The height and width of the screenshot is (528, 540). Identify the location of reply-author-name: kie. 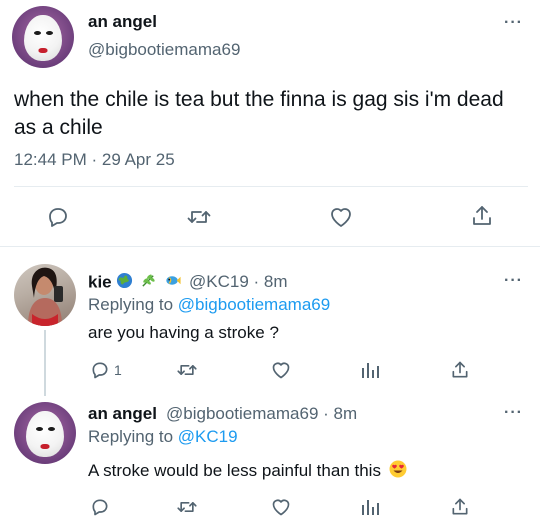
(135, 283).